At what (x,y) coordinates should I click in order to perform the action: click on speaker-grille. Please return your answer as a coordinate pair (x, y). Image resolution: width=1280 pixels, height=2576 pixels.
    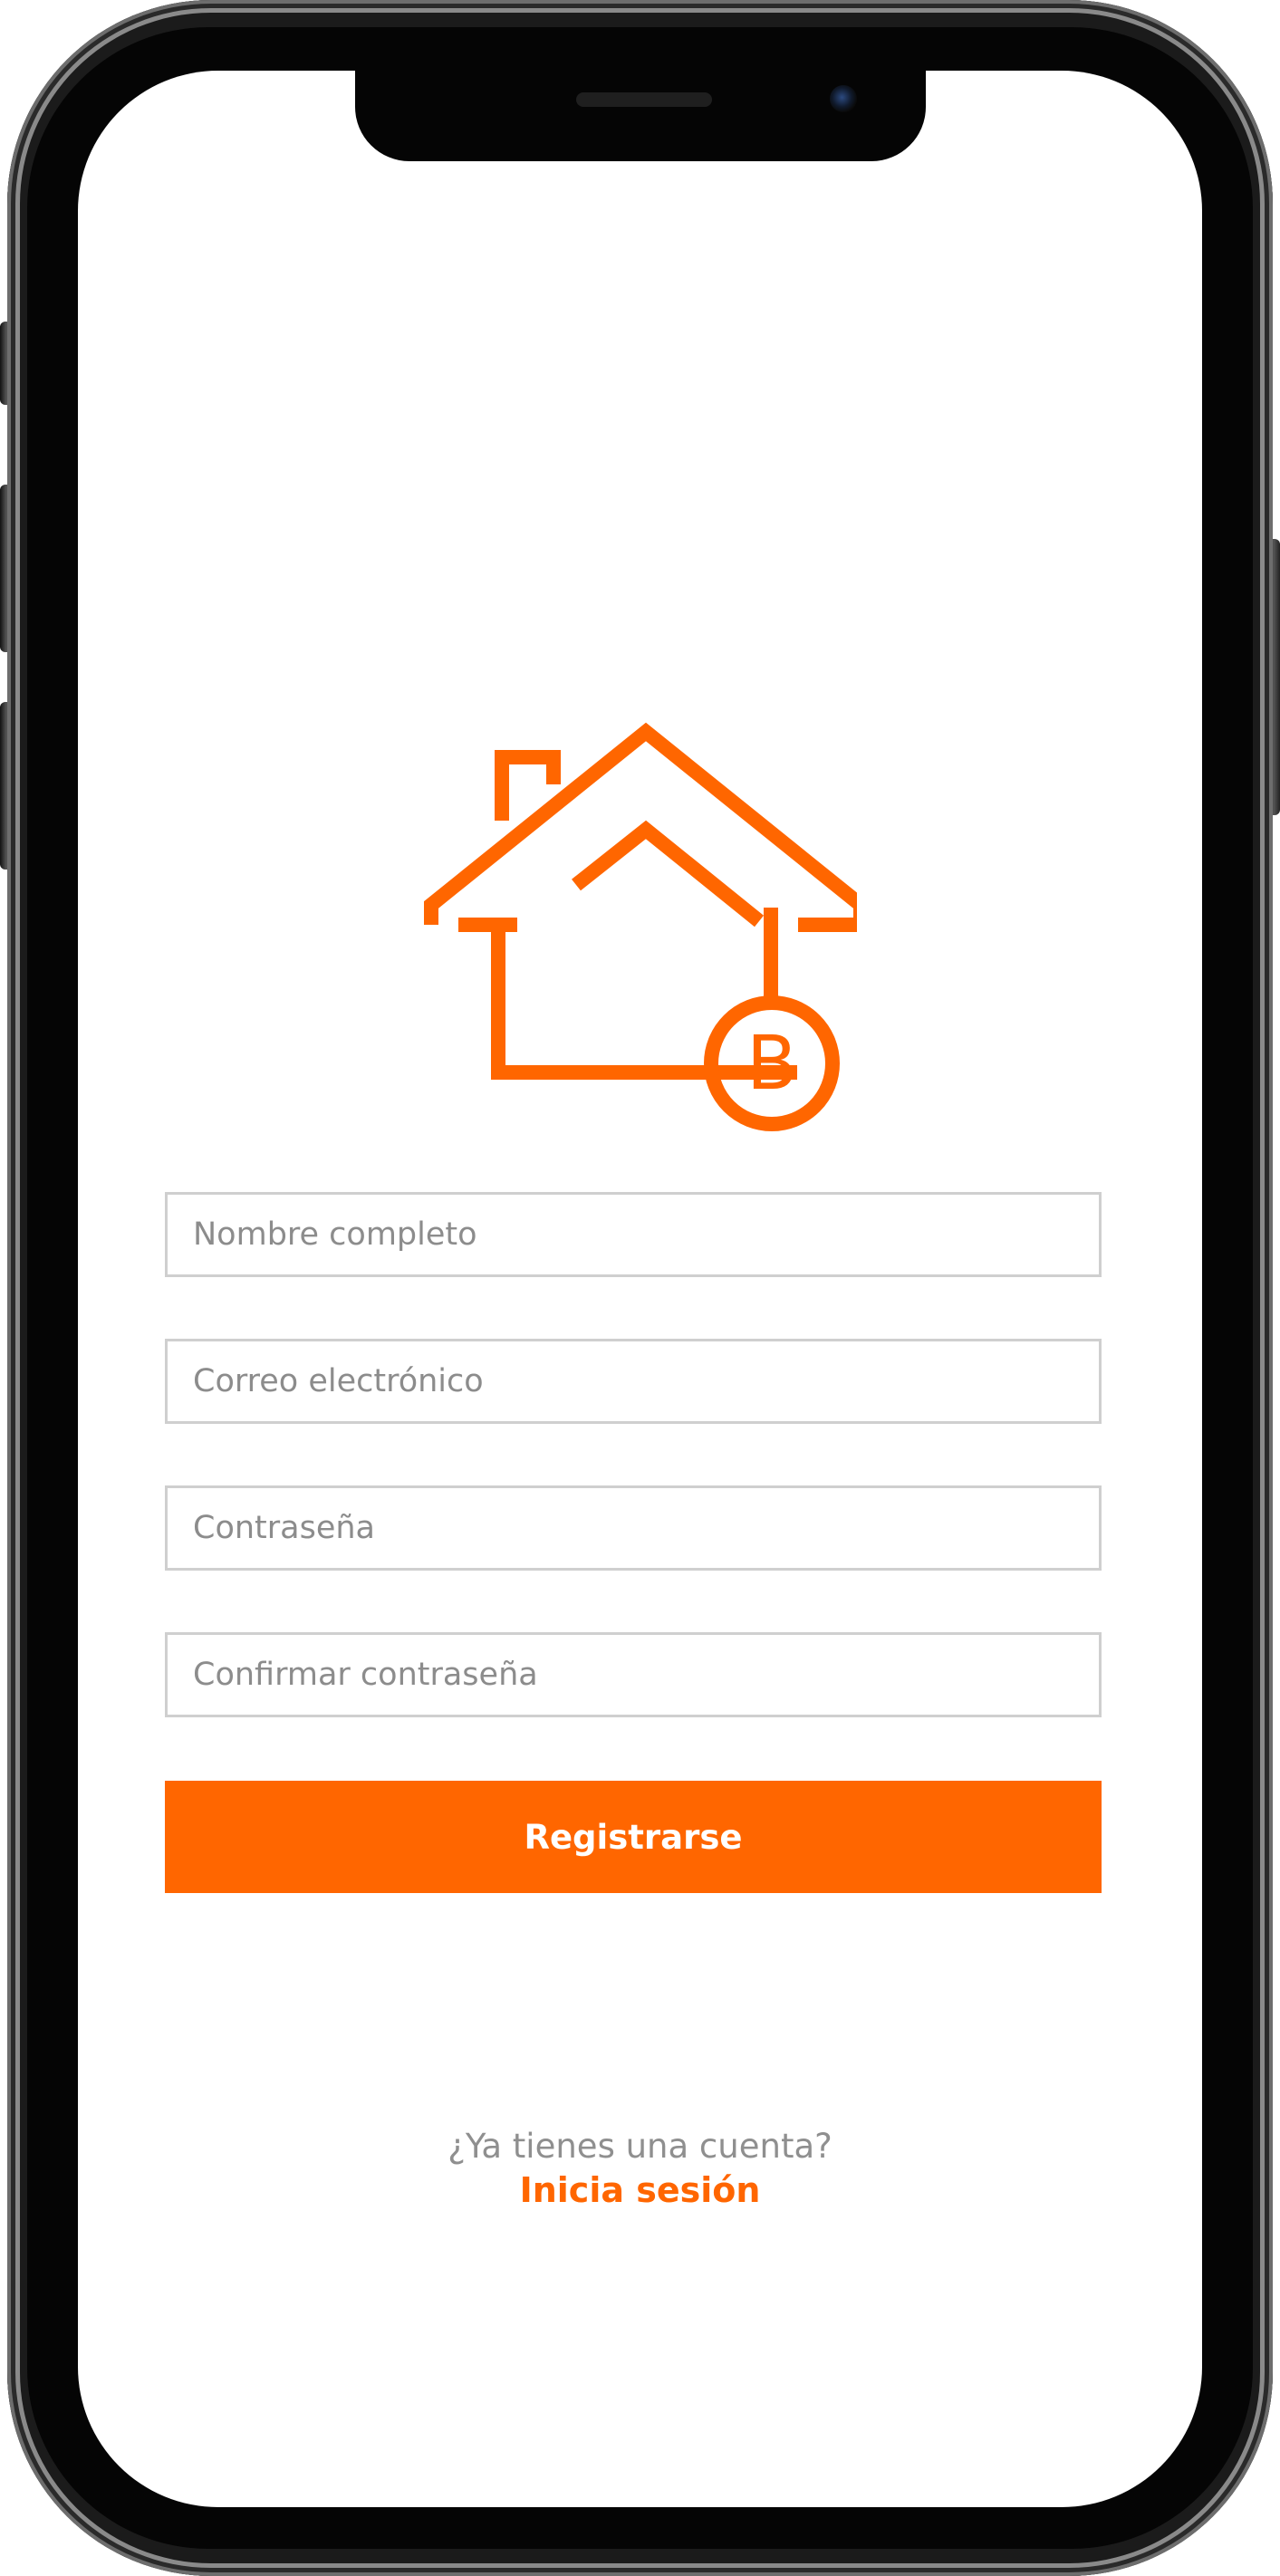
    Looking at the image, I should click on (644, 99).